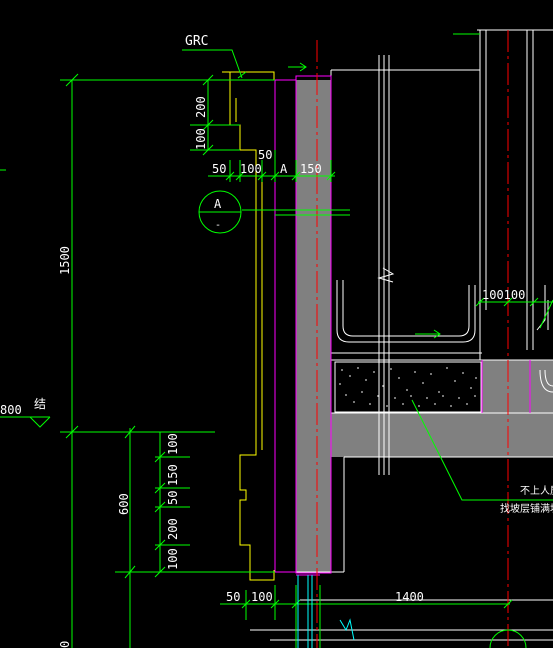 Image resolution: width=553 pixels, height=648 pixels. Describe the element at coordinates (196, 41) in the screenshot. I see `grc-label: GRC` at that location.